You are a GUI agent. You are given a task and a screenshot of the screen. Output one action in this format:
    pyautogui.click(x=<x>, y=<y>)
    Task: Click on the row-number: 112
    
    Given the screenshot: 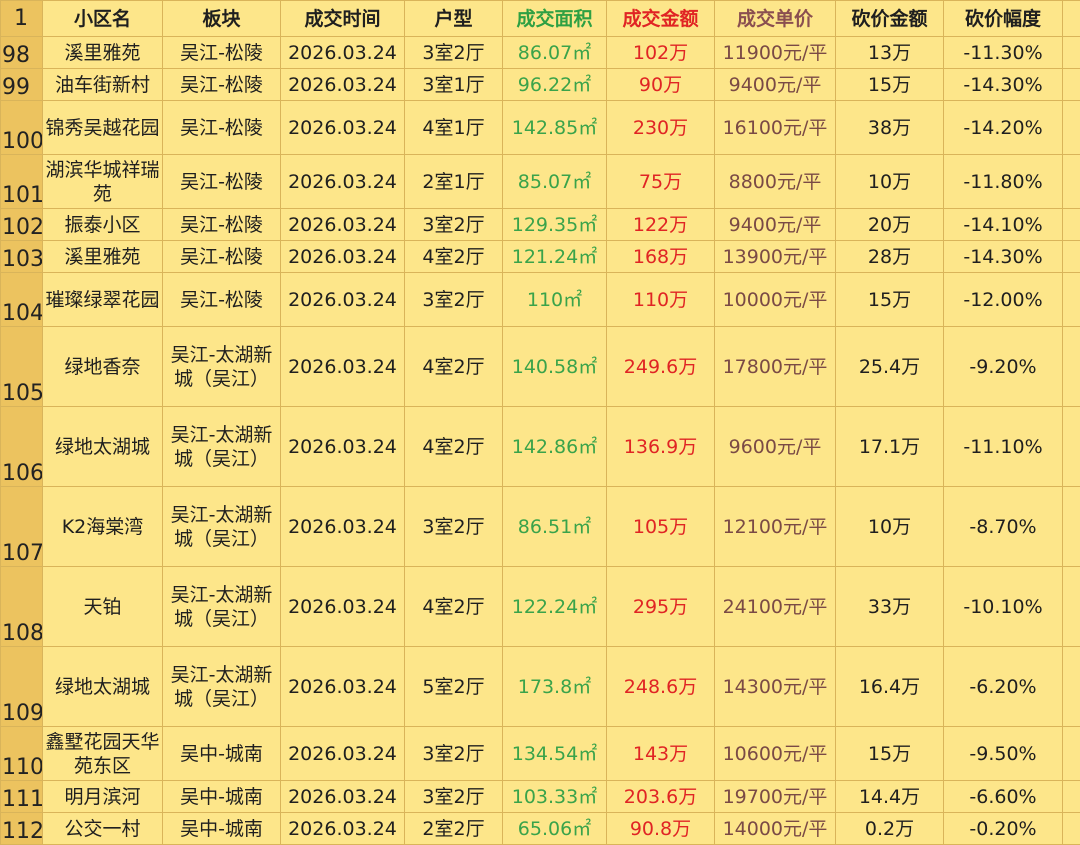 What is the action you would take?
    pyautogui.click(x=21, y=828)
    